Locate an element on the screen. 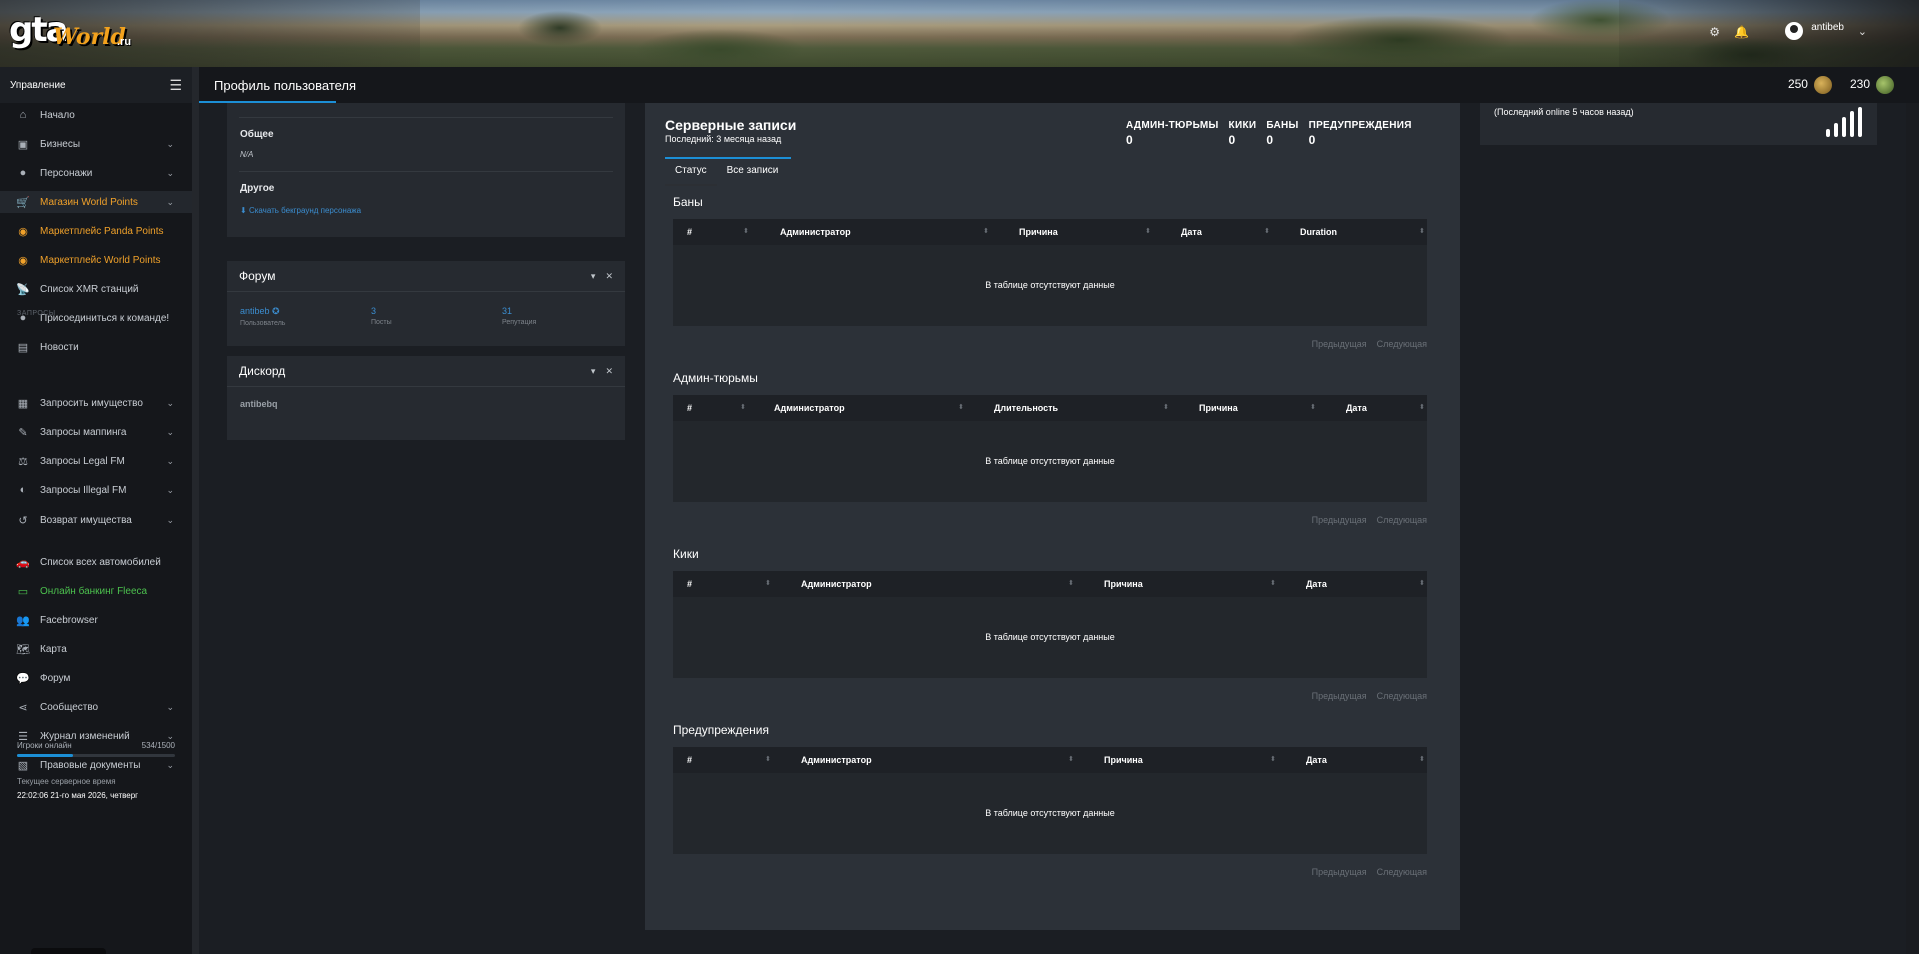 This screenshot has width=1919, height=954. map-icon: 🗺 is located at coordinates (23, 649).